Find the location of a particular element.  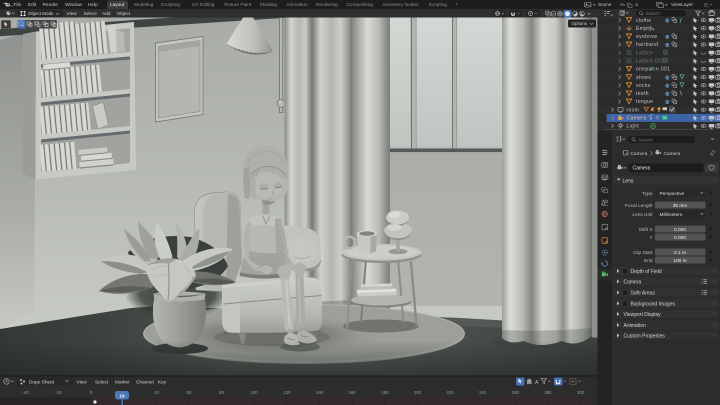

svg-text: shoes is located at coordinates (643, 78).